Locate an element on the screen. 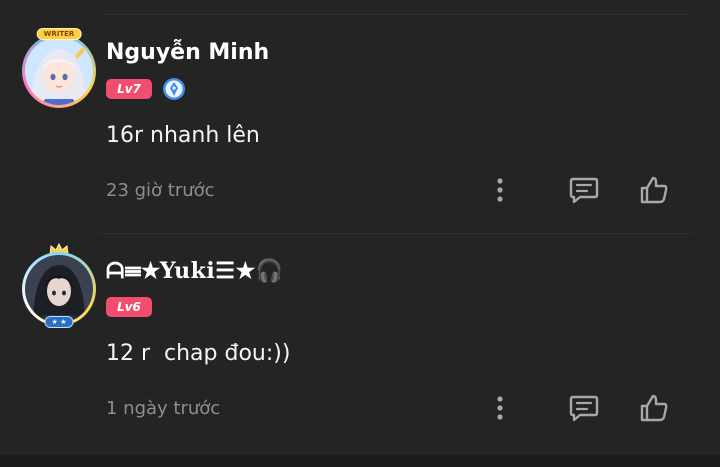  user-badges: Lv6 is located at coordinates (129, 307).